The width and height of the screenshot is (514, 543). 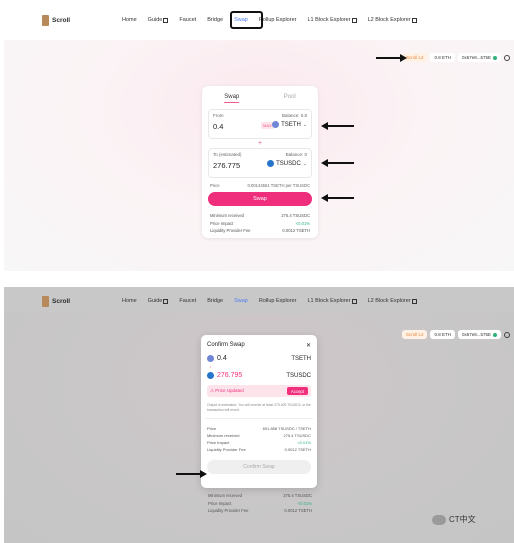 I want to click on price-updated-label: Price Updated, so click(x=229, y=390).